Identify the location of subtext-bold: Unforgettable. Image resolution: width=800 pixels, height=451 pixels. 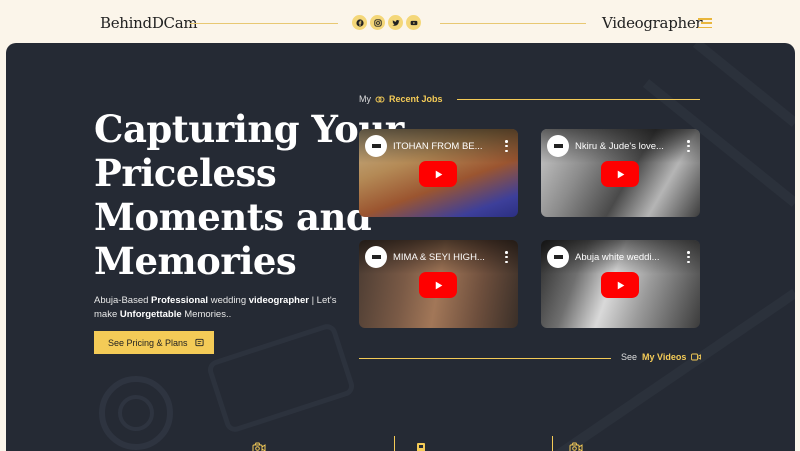
(150, 314).